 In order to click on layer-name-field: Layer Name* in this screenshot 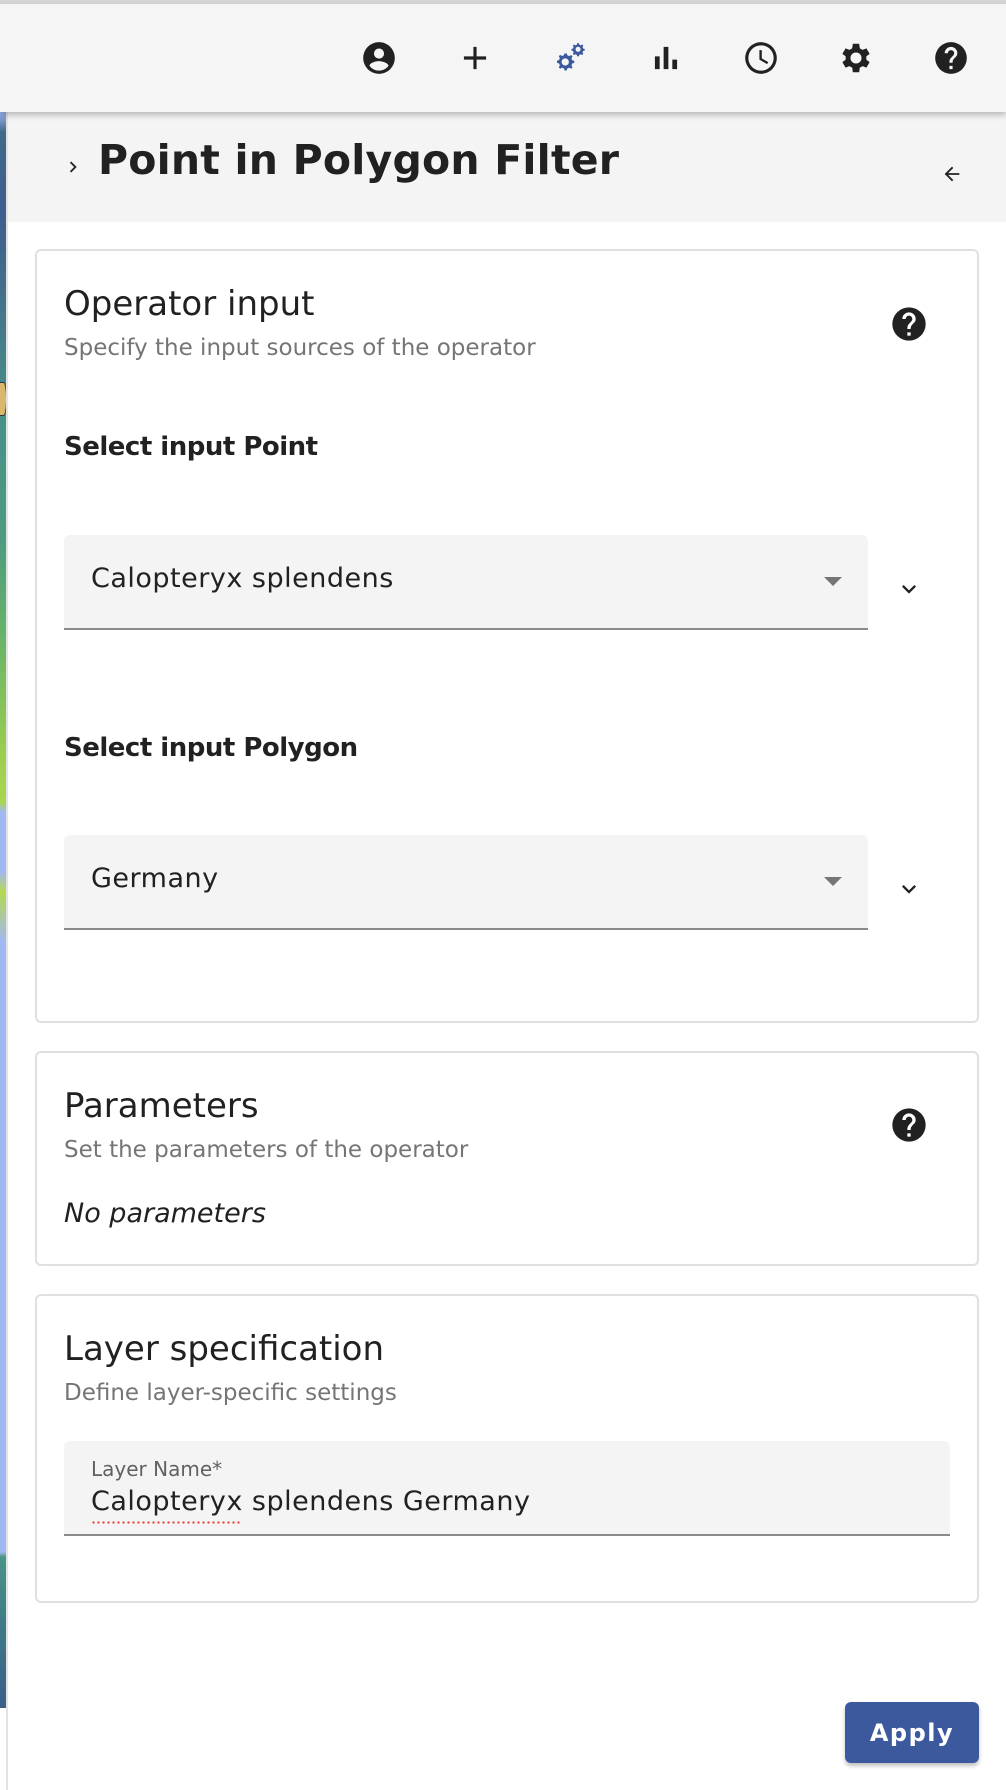, I will do `click(507, 1488)`.